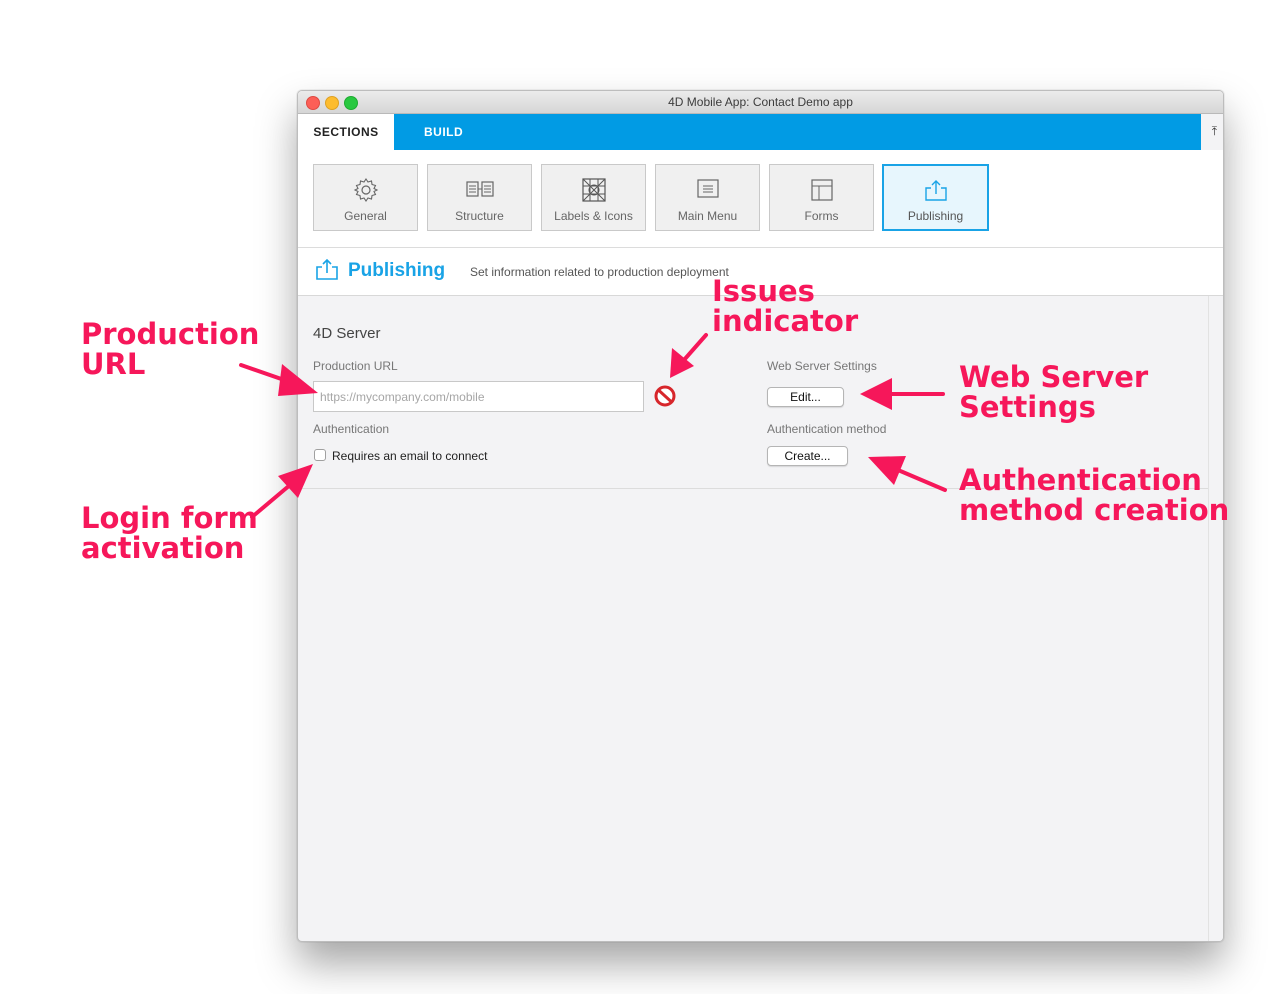  What do you see at coordinates (935, 216) in the screenshot?
I see `section-label: Publishing` at bounding box center [935, 216].